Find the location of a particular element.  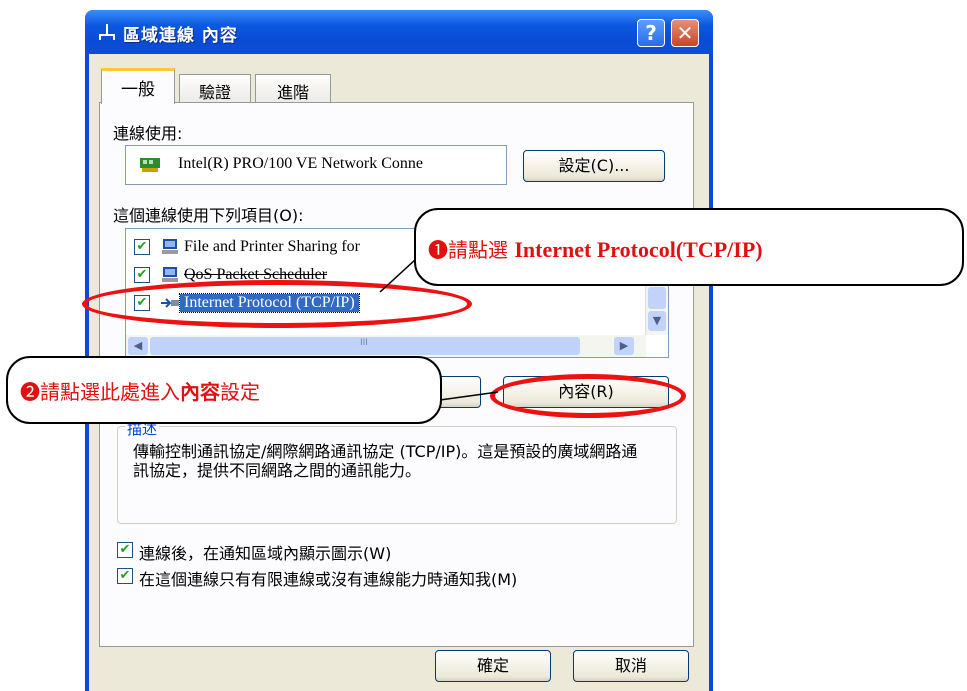

scroll-down-arrow-icon: ▼ is located at coordinates (657, 321).